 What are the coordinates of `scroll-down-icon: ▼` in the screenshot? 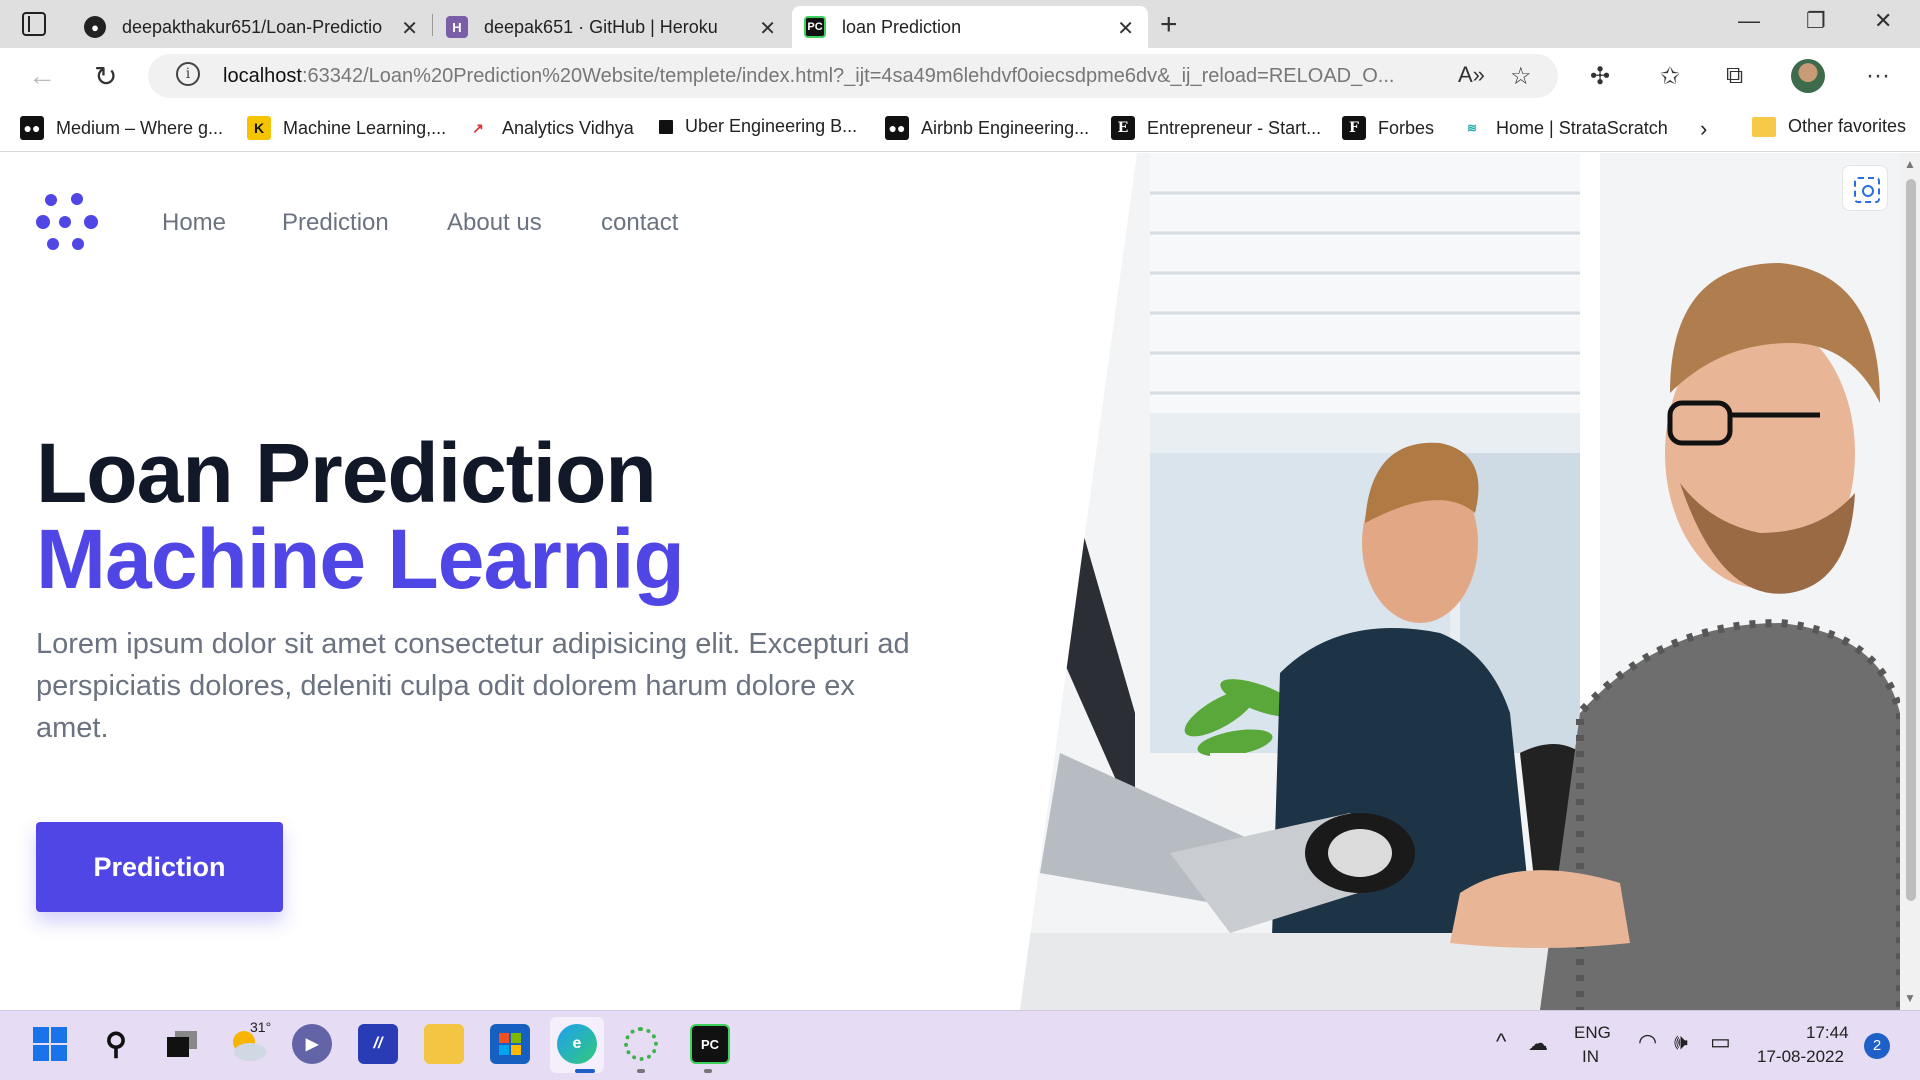 It's located at (1910, 998).